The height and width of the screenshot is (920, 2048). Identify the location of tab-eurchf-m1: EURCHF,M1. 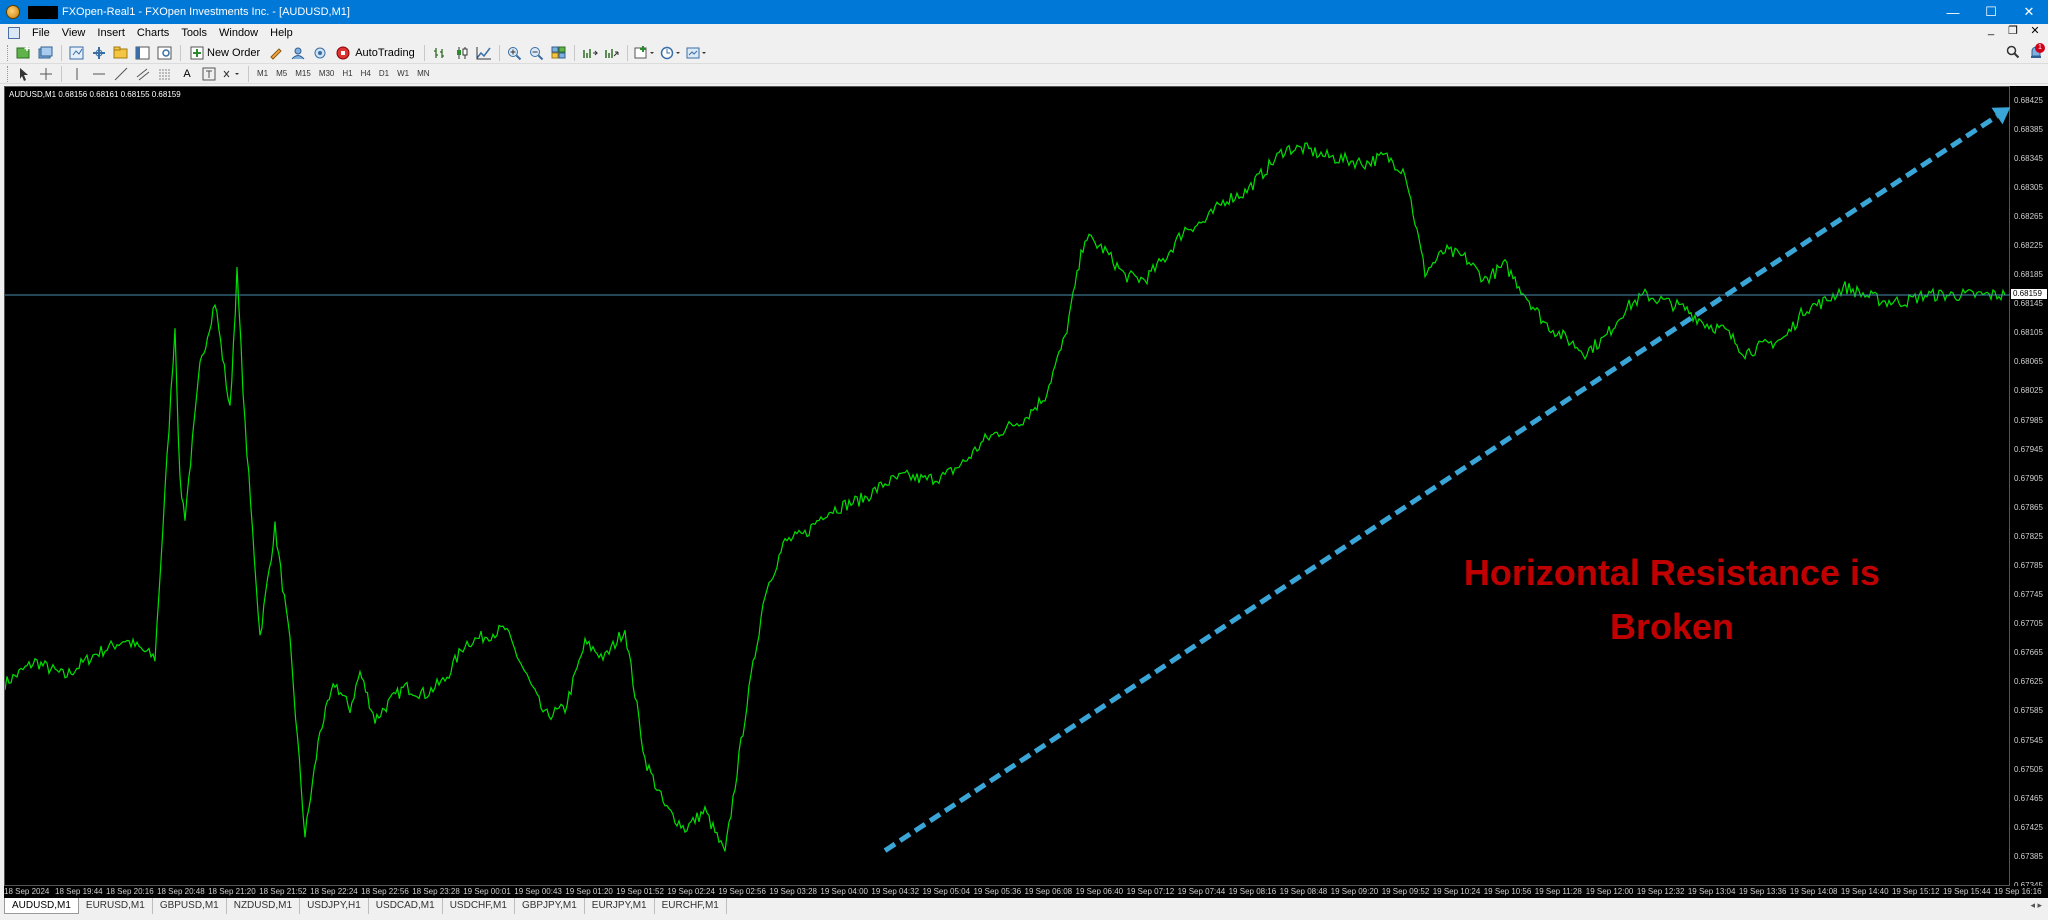
(691, 906).